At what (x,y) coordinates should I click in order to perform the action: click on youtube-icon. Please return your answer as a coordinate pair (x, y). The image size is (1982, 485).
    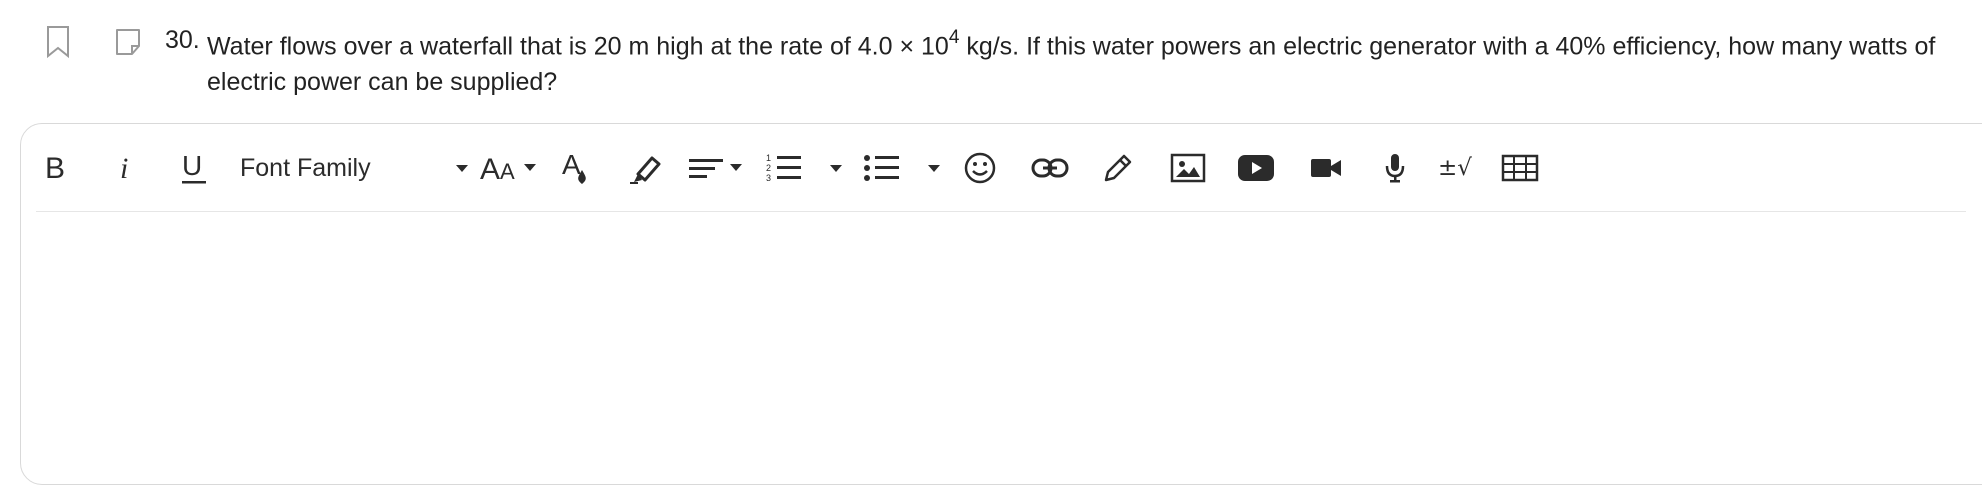
    Looking at the image, I should click on (1256, 168).